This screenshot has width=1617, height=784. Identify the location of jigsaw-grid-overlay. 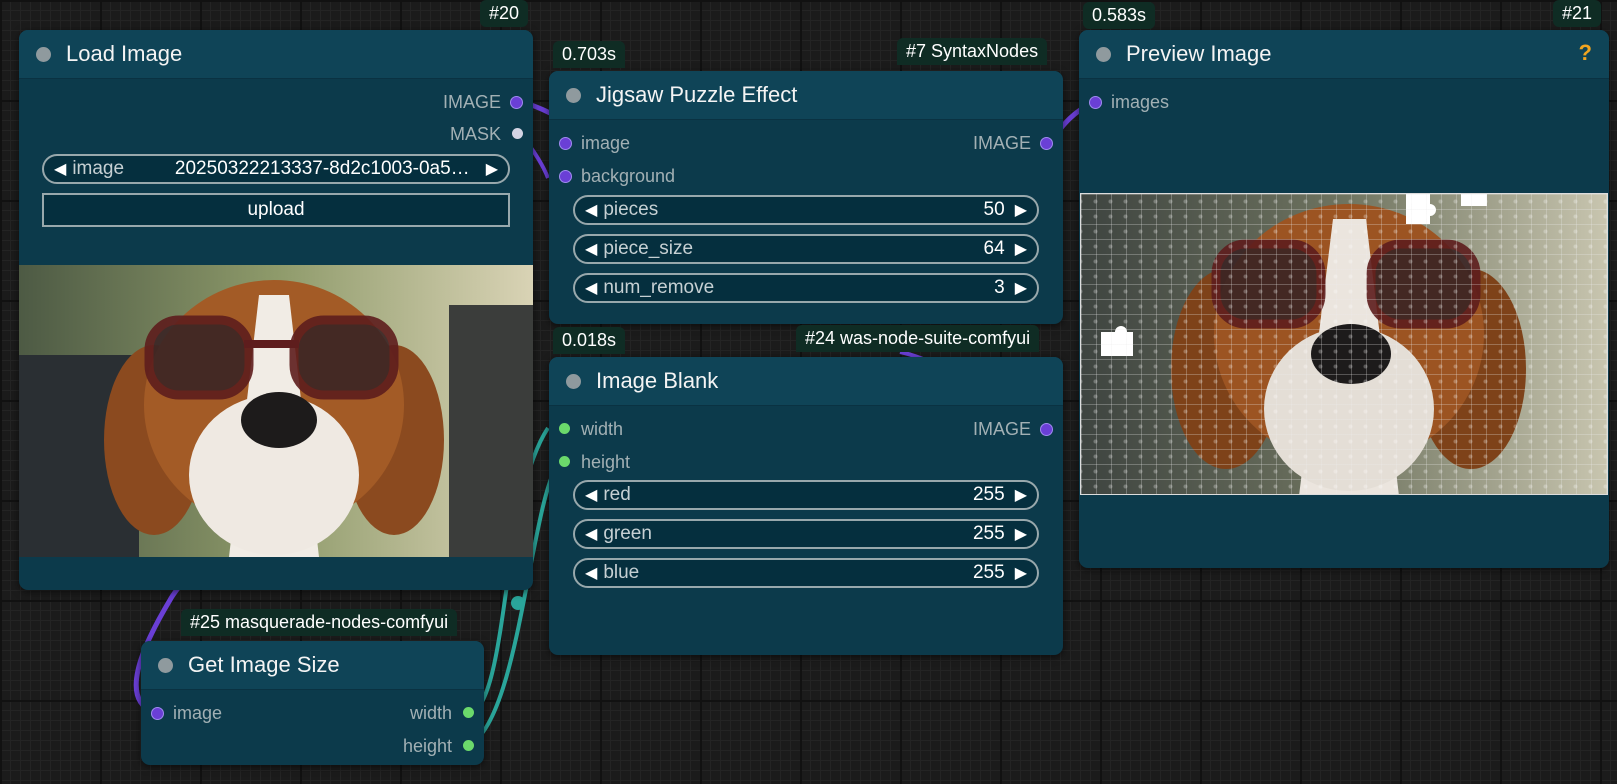
(1344, 344).